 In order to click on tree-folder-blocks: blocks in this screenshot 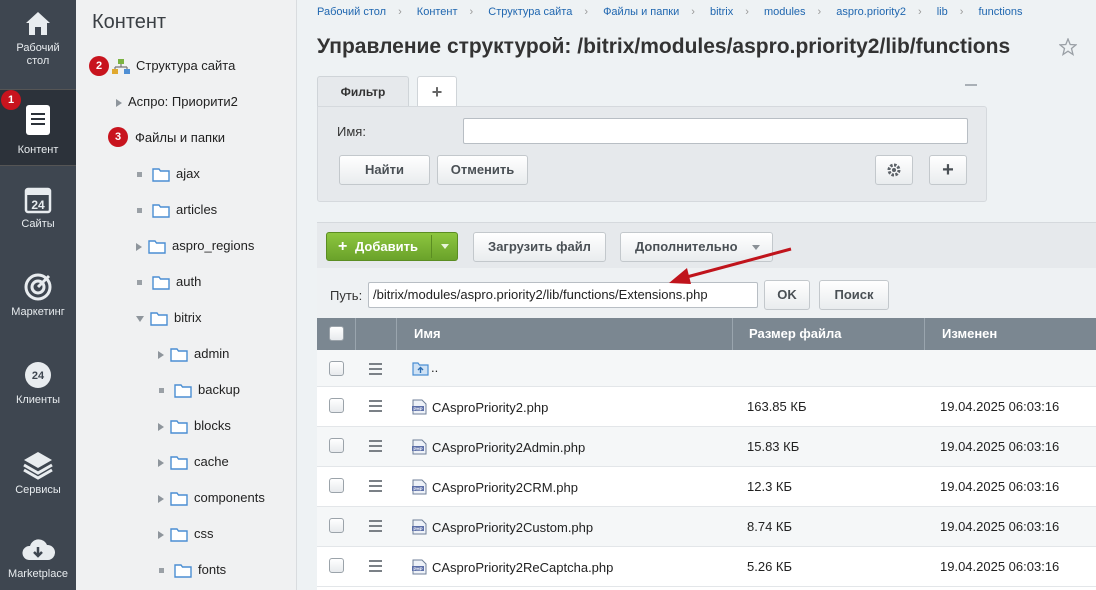, I will do `click(194, 426)`.